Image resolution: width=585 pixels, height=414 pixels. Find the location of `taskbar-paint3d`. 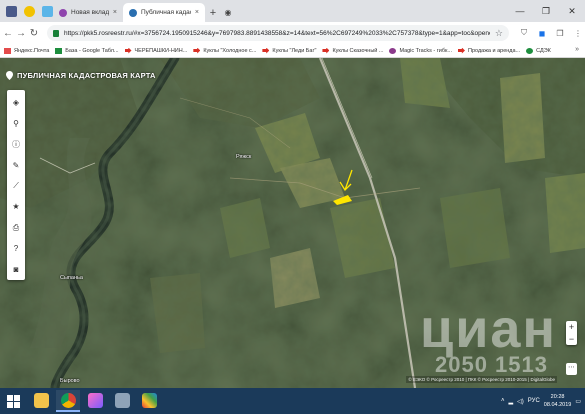

taskbar-paint3d is located at coordinates (95, 401).